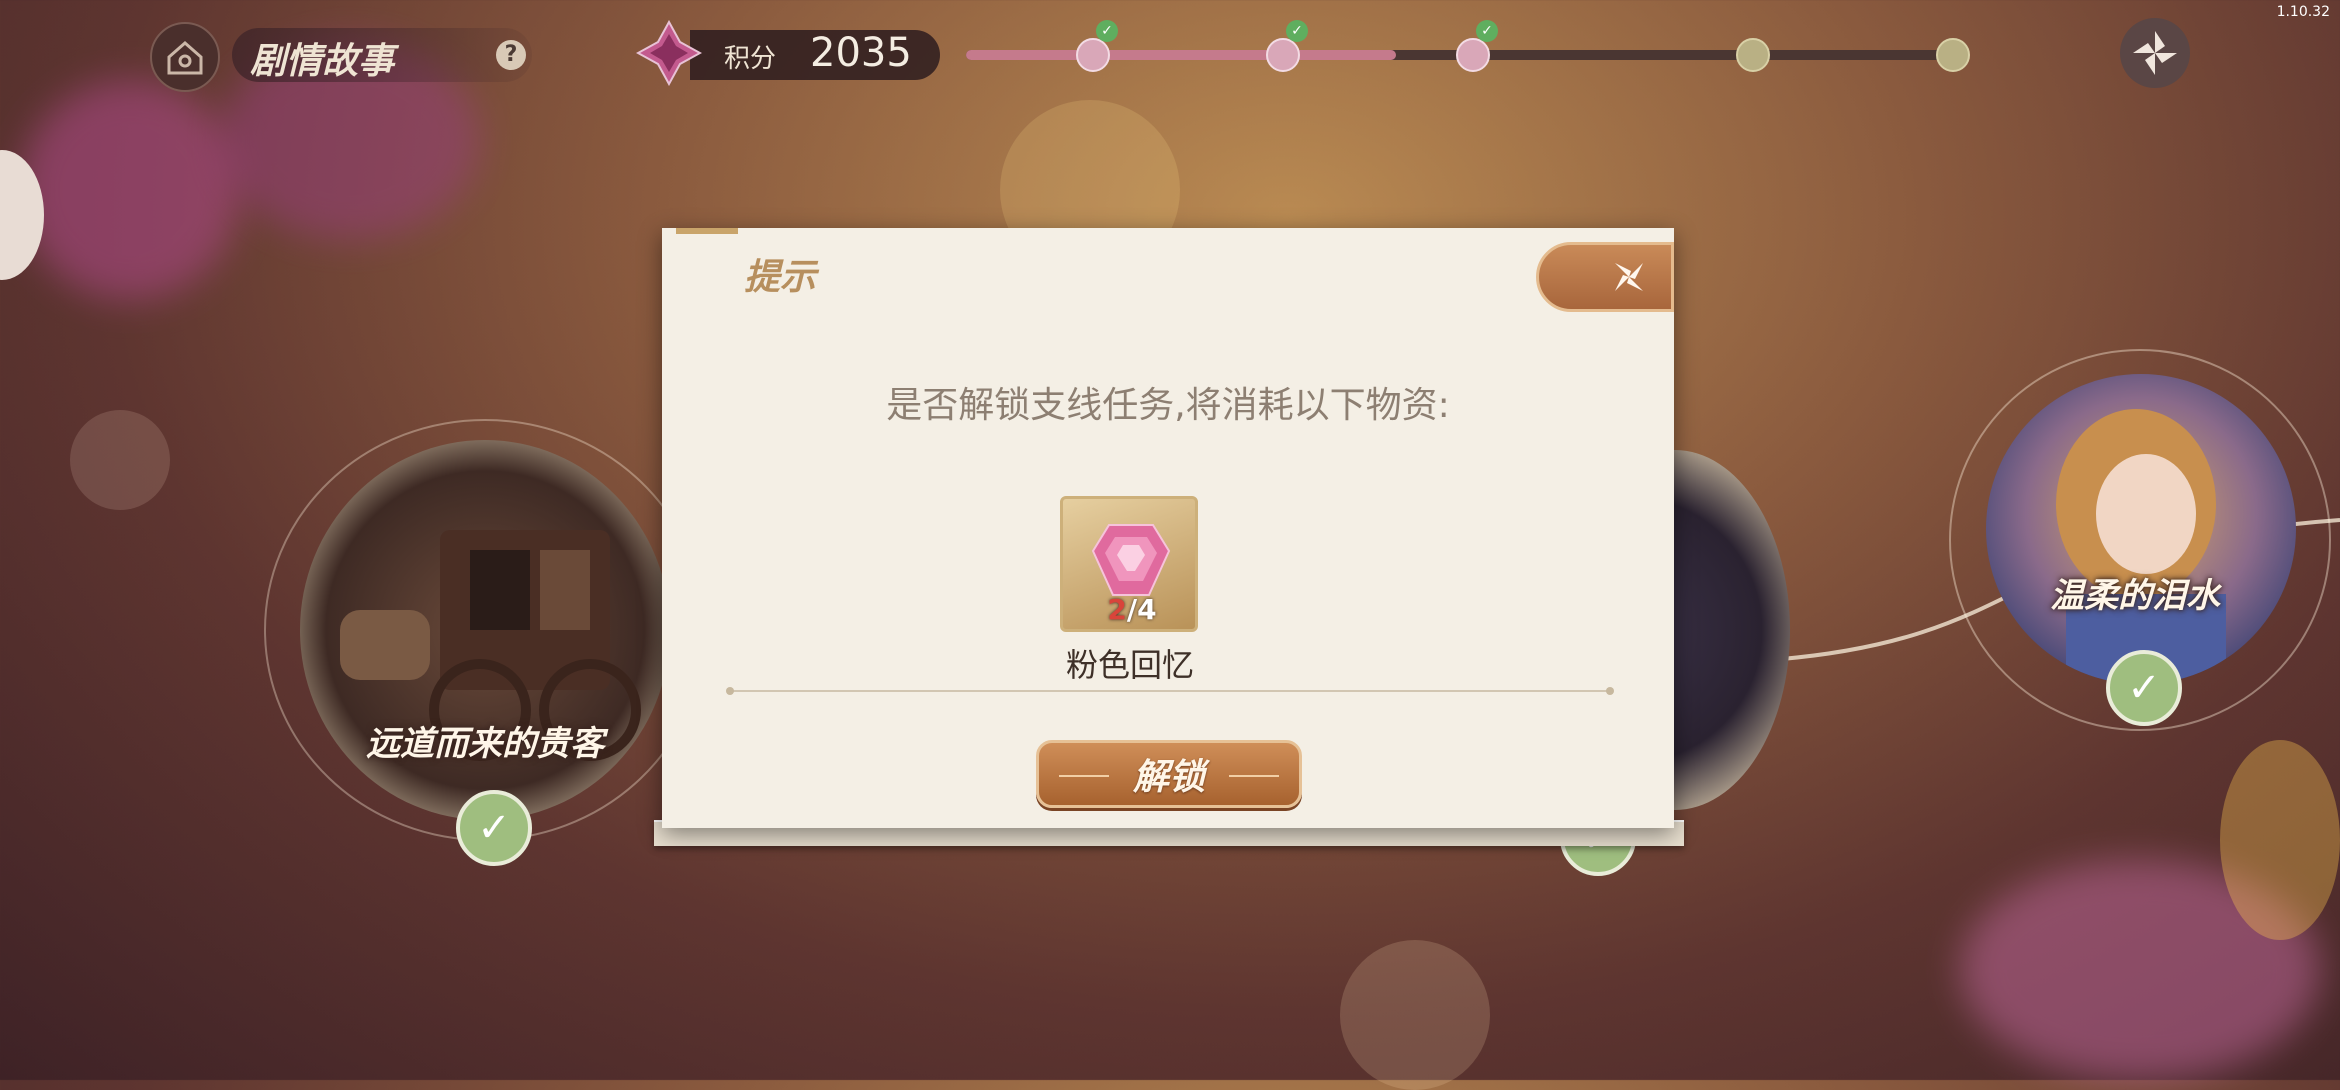 This screenshot has width=2340, height=1090. What do you see at coordinates (1168, 405) in the screenshot?
I see `dialog-message: 是否解锁支线任务,将消耗以下物资:` at bounding box center [1168, 405].